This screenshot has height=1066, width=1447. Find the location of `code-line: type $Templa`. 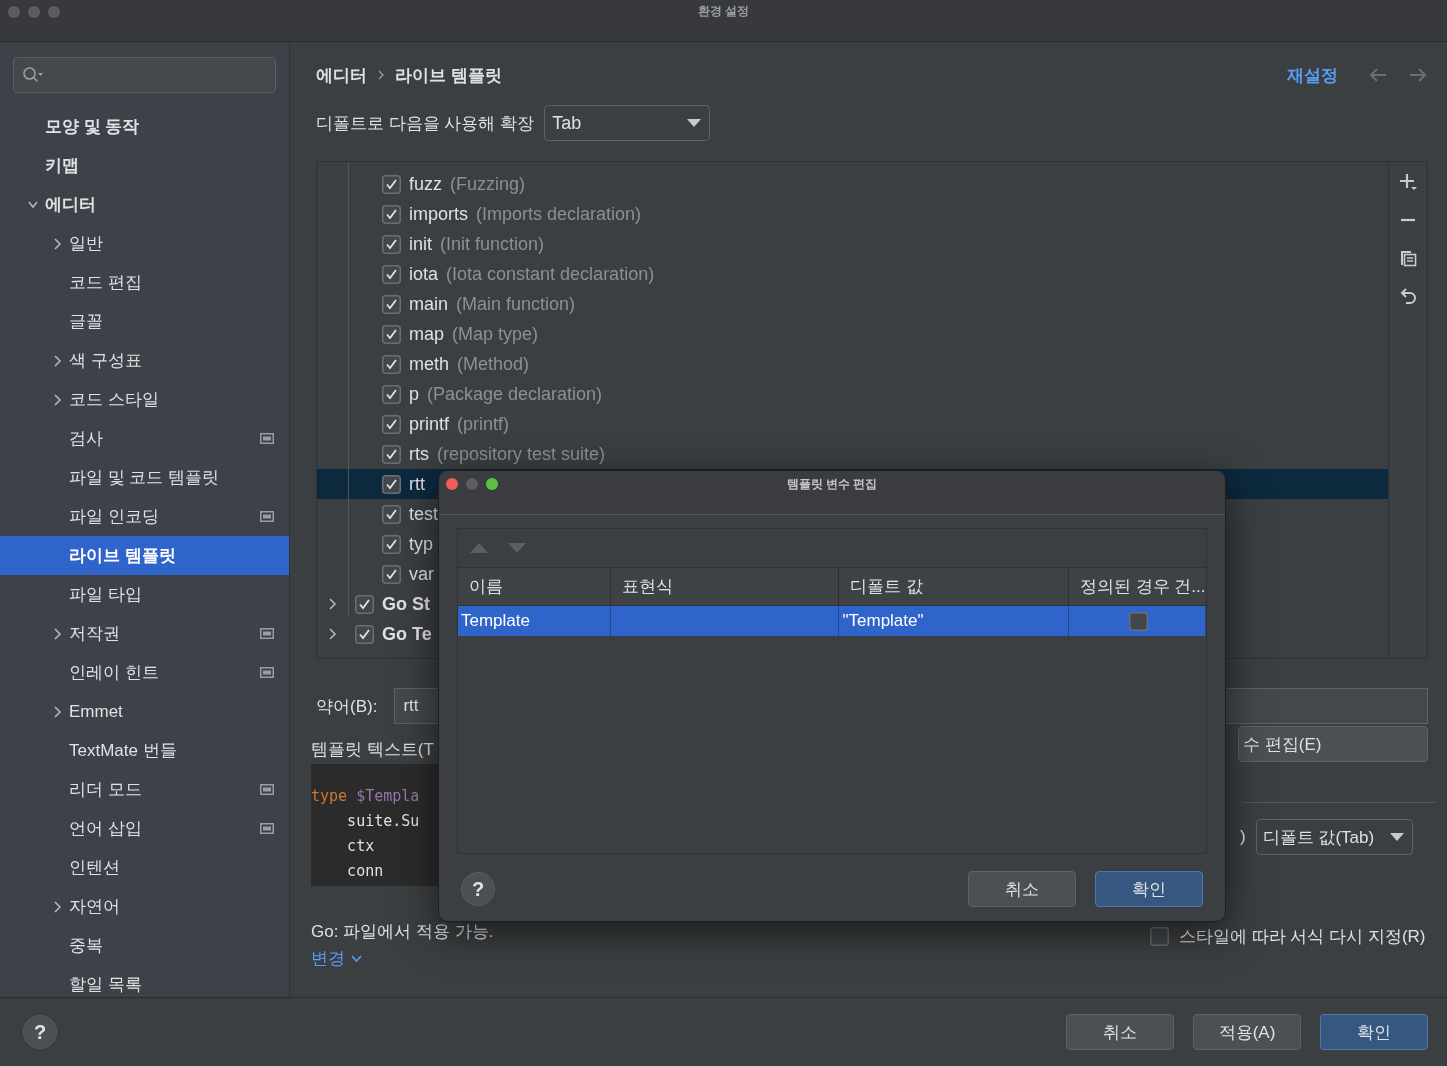

code-line: type $Templa is located at coordinates (366, 797).